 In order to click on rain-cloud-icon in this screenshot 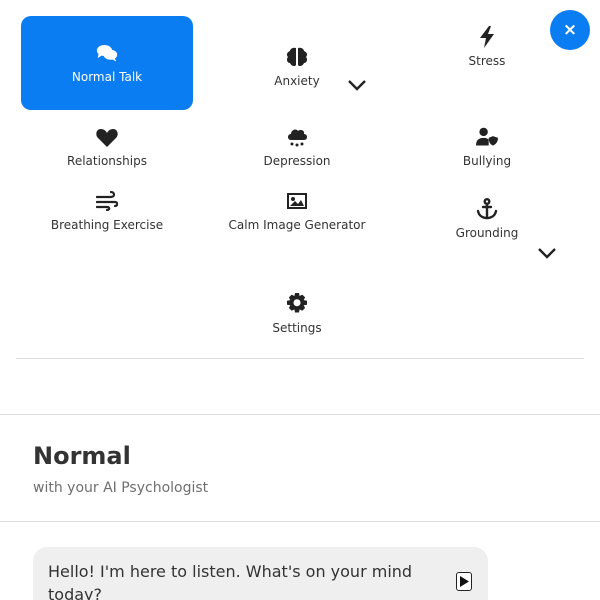, I will do `click(297, 137)`.